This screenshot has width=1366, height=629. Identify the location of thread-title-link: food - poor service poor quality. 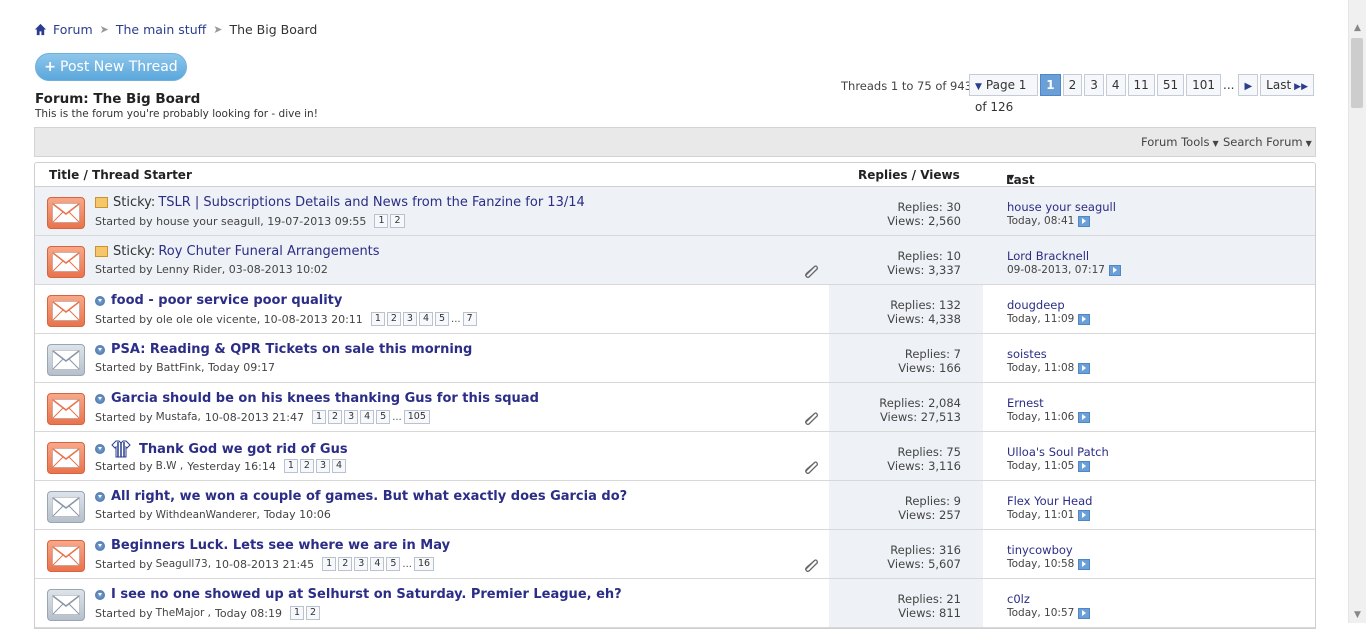
(226, 300).